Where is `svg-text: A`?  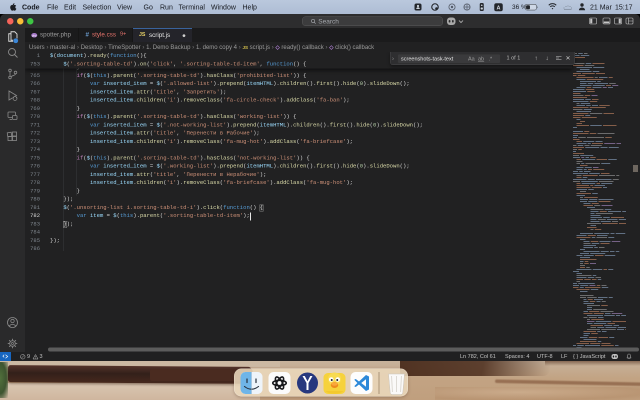
svg-text: A is located at coordinates (499, 8).